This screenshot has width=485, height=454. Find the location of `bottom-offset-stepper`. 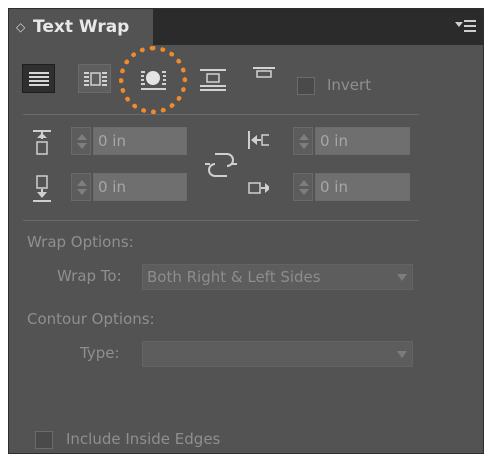

bottom-offset-stepper is located at coordinates (81, 187).